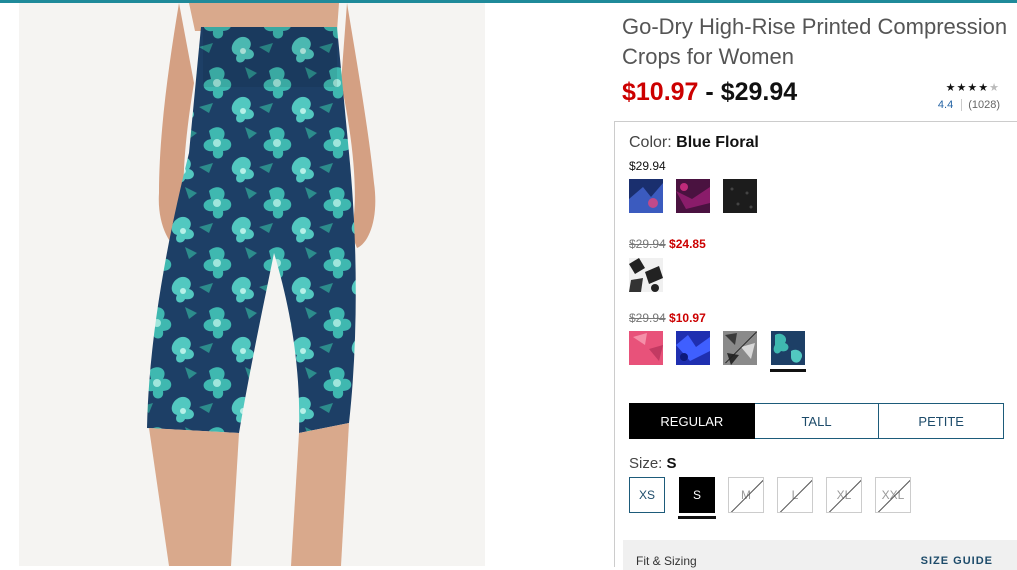 The height and width of the screenshot is (570, 1017). I want to click on rating-stars: ★★★★★, so click(960, 88).